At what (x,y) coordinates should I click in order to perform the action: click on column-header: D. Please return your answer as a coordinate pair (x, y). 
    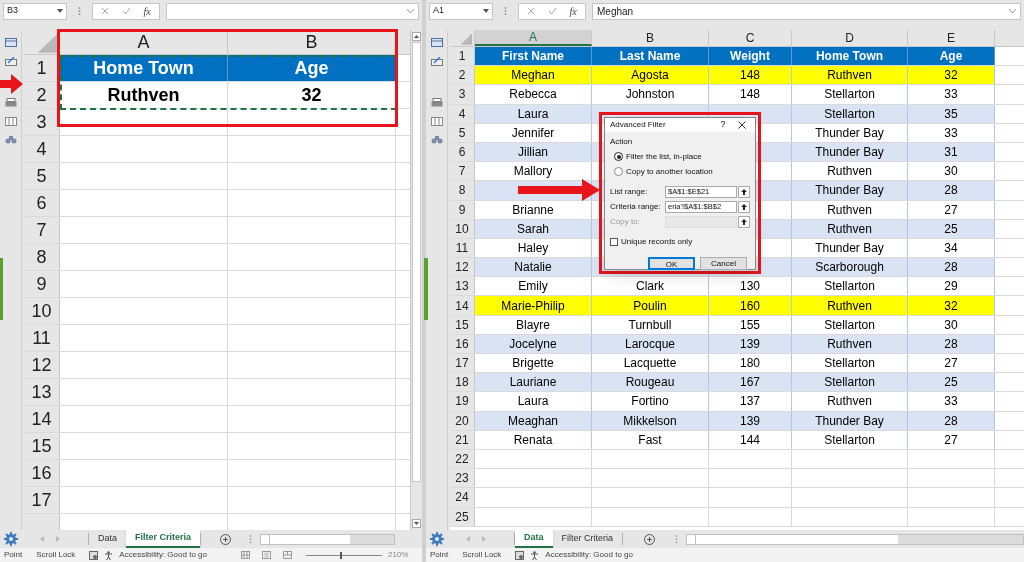
    Looking at the image, I should click on (850, 38).